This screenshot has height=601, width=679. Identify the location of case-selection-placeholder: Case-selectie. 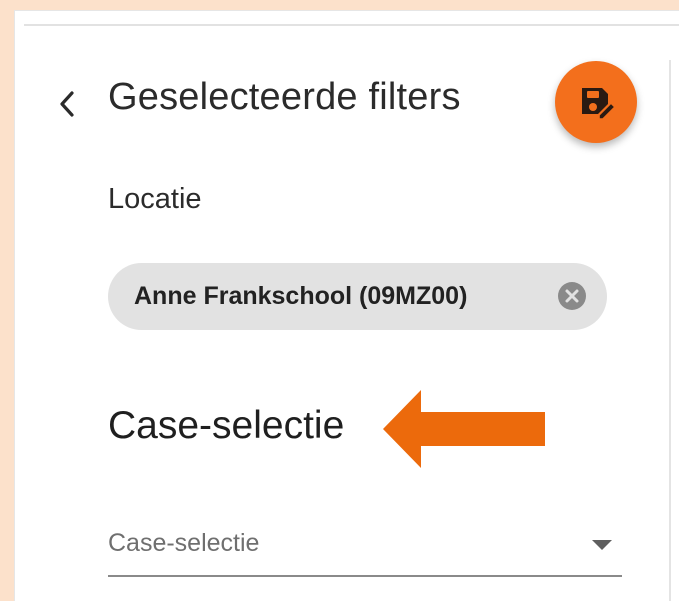
(184, 543).